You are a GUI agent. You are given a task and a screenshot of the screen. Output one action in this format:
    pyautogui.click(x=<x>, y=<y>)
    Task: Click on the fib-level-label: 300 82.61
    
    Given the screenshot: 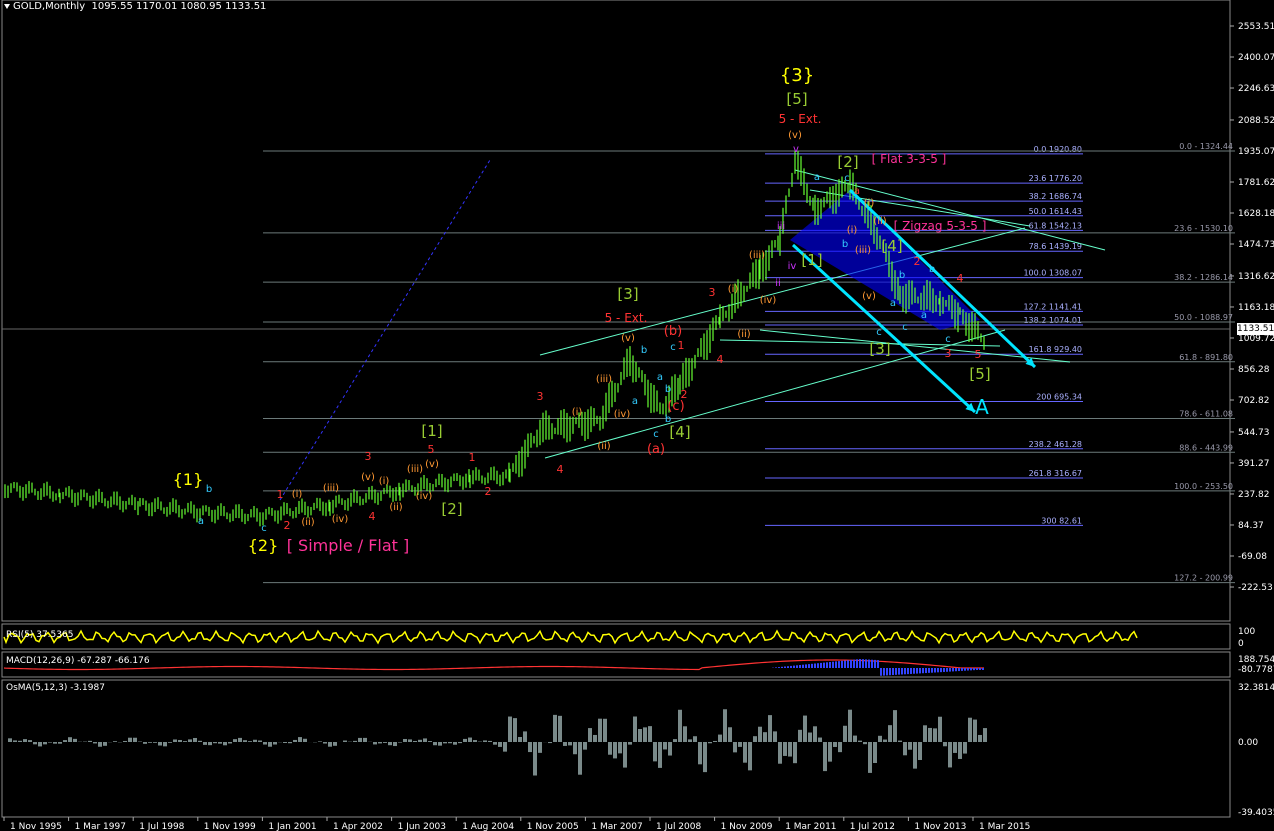 What is the action you would take?
    pyautogui.click(x=1061, y=520)
    